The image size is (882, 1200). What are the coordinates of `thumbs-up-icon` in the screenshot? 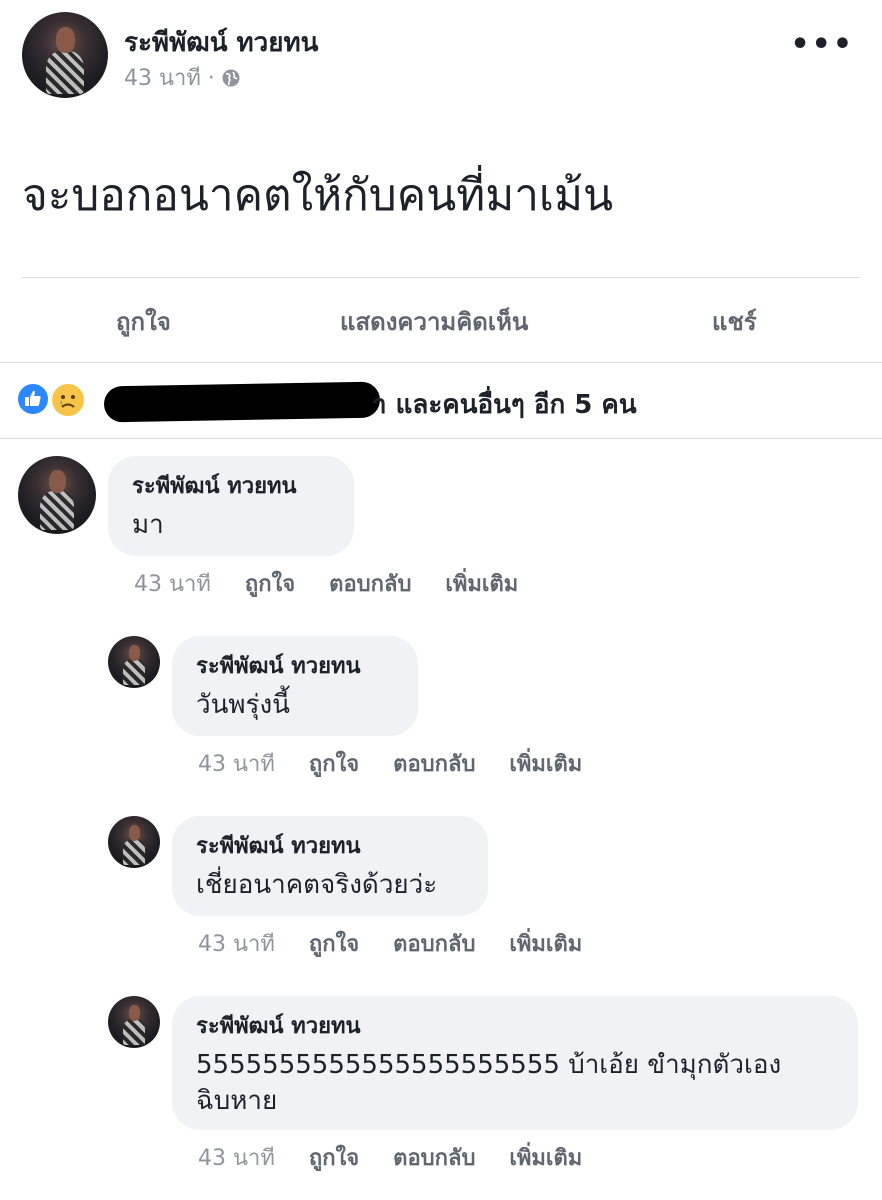 It's located at (33, 398).